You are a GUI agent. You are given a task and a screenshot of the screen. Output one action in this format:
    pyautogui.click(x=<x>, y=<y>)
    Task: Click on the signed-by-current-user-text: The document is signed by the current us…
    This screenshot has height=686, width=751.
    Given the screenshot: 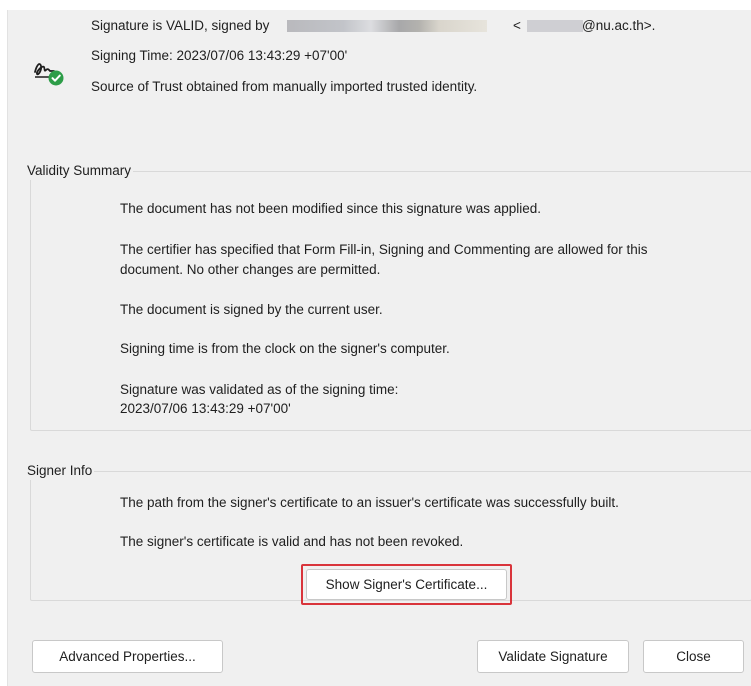 What is the action you would take?
    pyautogui.click(x=251, y=309)
    